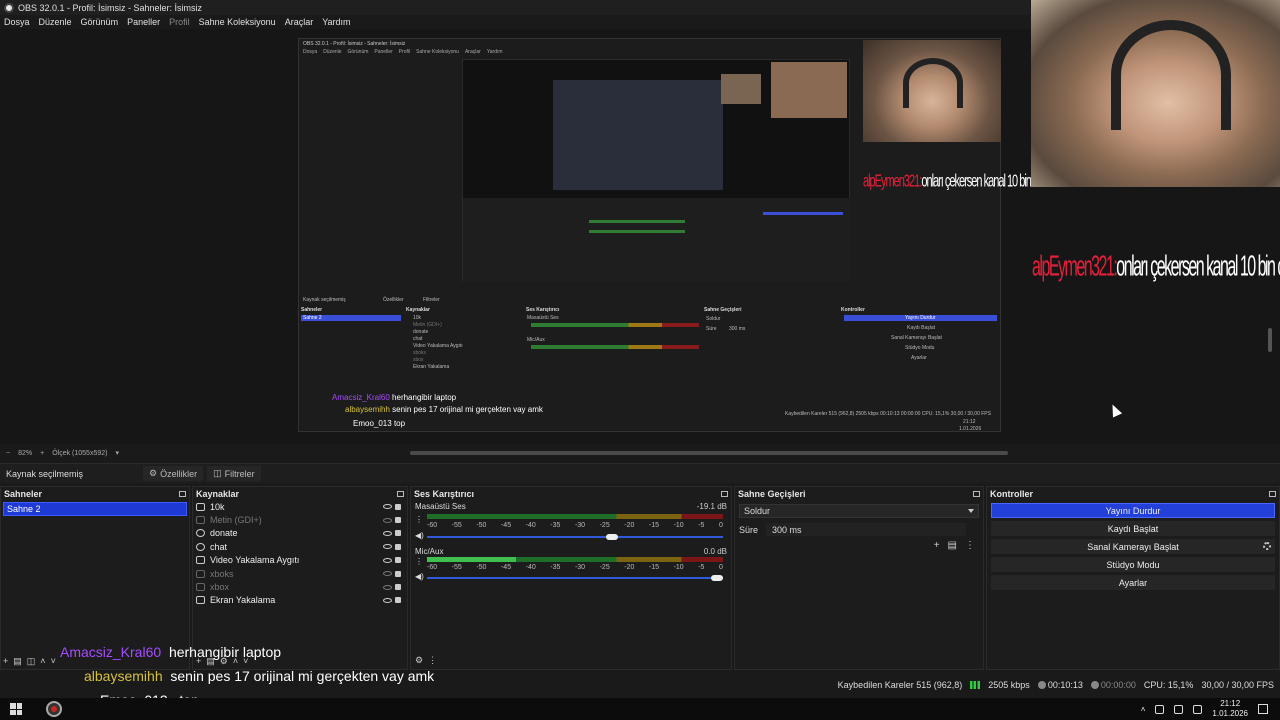  What do you see at coordinates (637, 221) in the screenshot?
I see `nested-meter` at bounding box center [637, 221].